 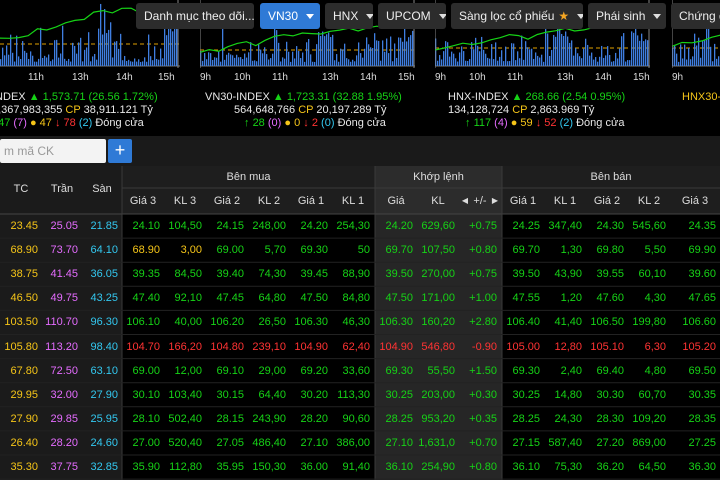 What do you see at coordinates (21, 189) in the screenshot?
I see `column-header: TC` at bounding box center [21, 189].